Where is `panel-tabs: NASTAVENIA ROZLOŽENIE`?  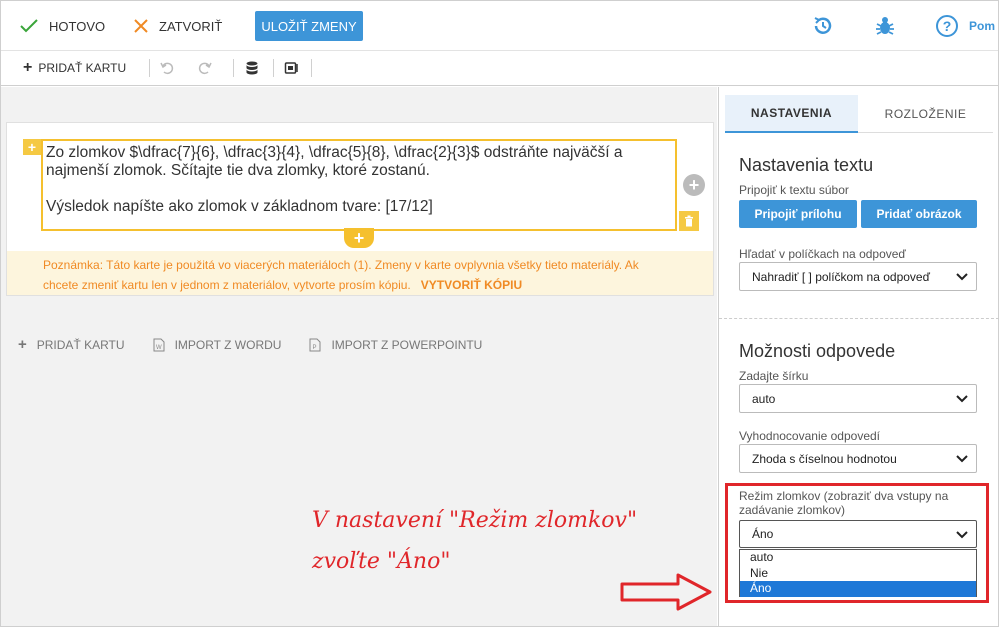
panel-tabs: NASTAVENIA ROZLOŽENIE is located at coordinates (859, 114).